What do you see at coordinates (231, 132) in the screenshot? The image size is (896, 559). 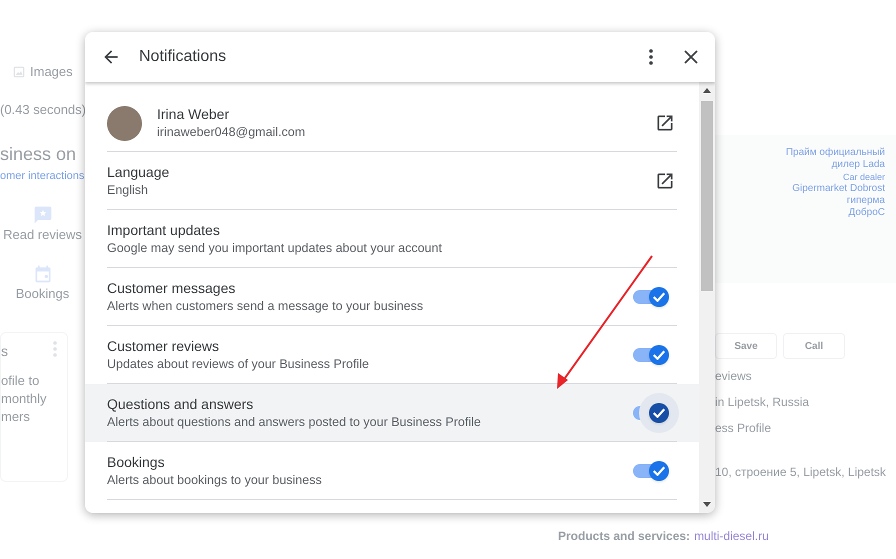 I see `row-subtitle: irinaweber048@gmail.com` at bounding box center [231, 132].